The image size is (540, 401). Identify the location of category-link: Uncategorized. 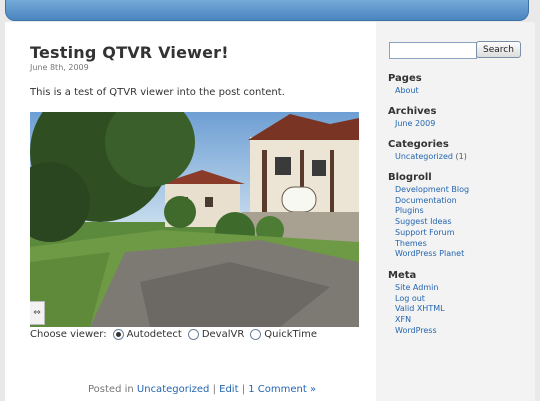
(173, 389).